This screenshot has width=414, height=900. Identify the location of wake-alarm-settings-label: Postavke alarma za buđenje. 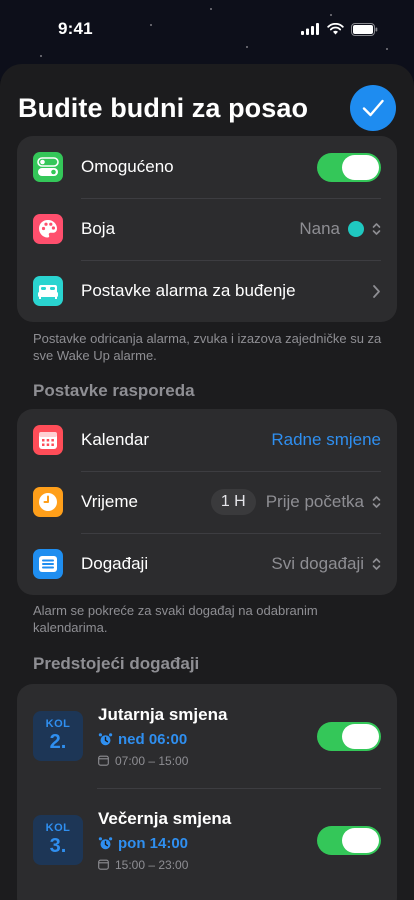
(188, 290).